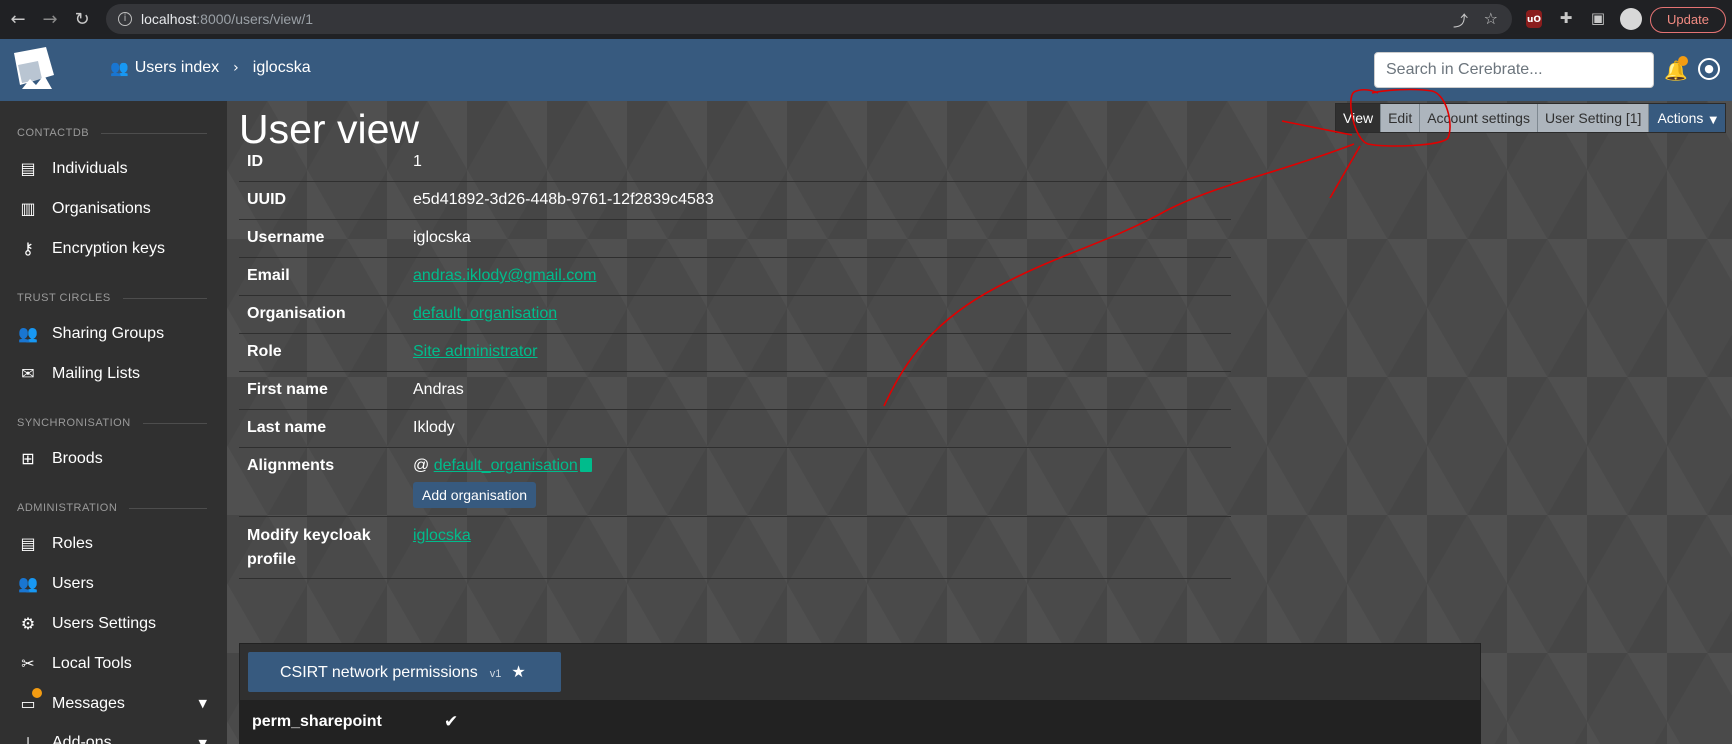 This screenshot has width=1732, height=744. Describe the element at coordinates (255, 161) in the screenshot. I see `field-label: ID` at that location.